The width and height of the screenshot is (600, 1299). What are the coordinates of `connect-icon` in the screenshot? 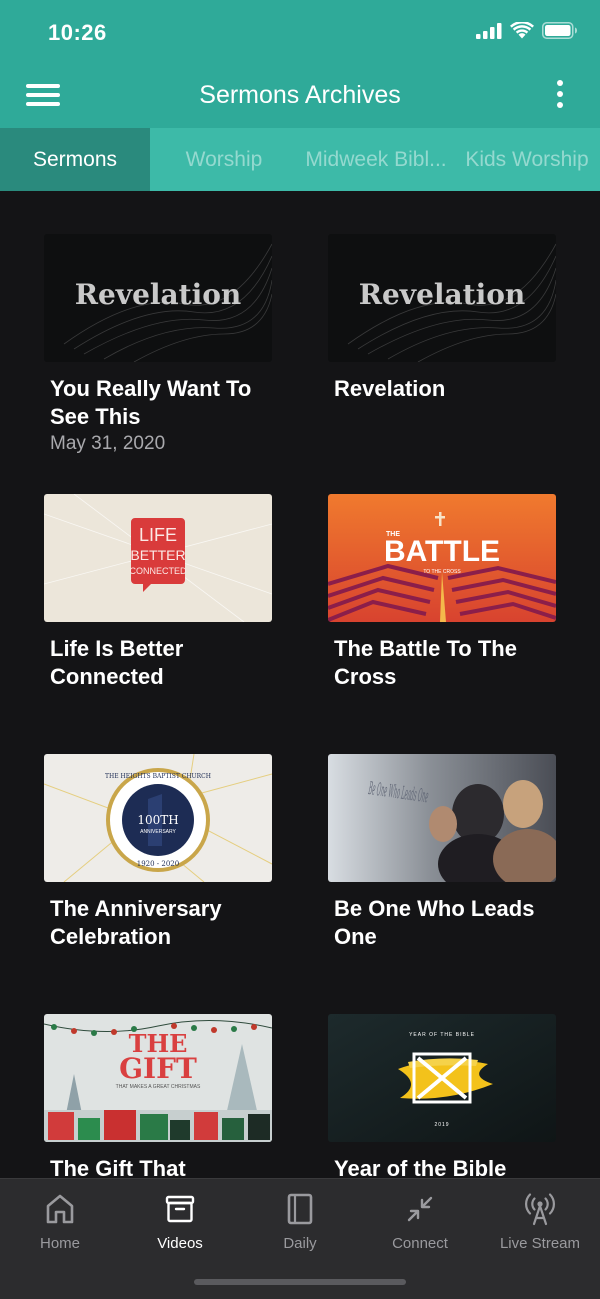 It's located at (420, 1209).